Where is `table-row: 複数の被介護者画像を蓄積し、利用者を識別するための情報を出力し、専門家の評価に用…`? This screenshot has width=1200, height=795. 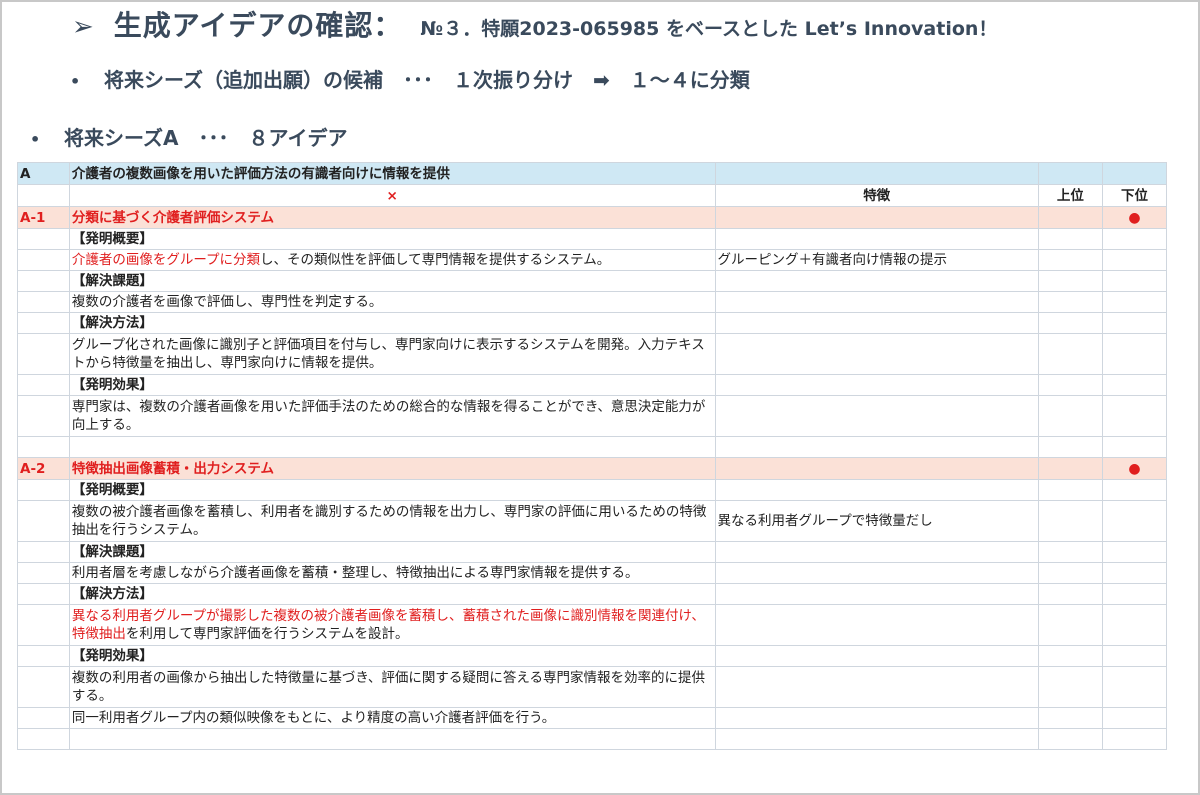
table-row: 複数の被介護者画像を蓄積し、利用者を識別するための情報を出力し、専門家の評価に用… is located at coordinates (592, 521).